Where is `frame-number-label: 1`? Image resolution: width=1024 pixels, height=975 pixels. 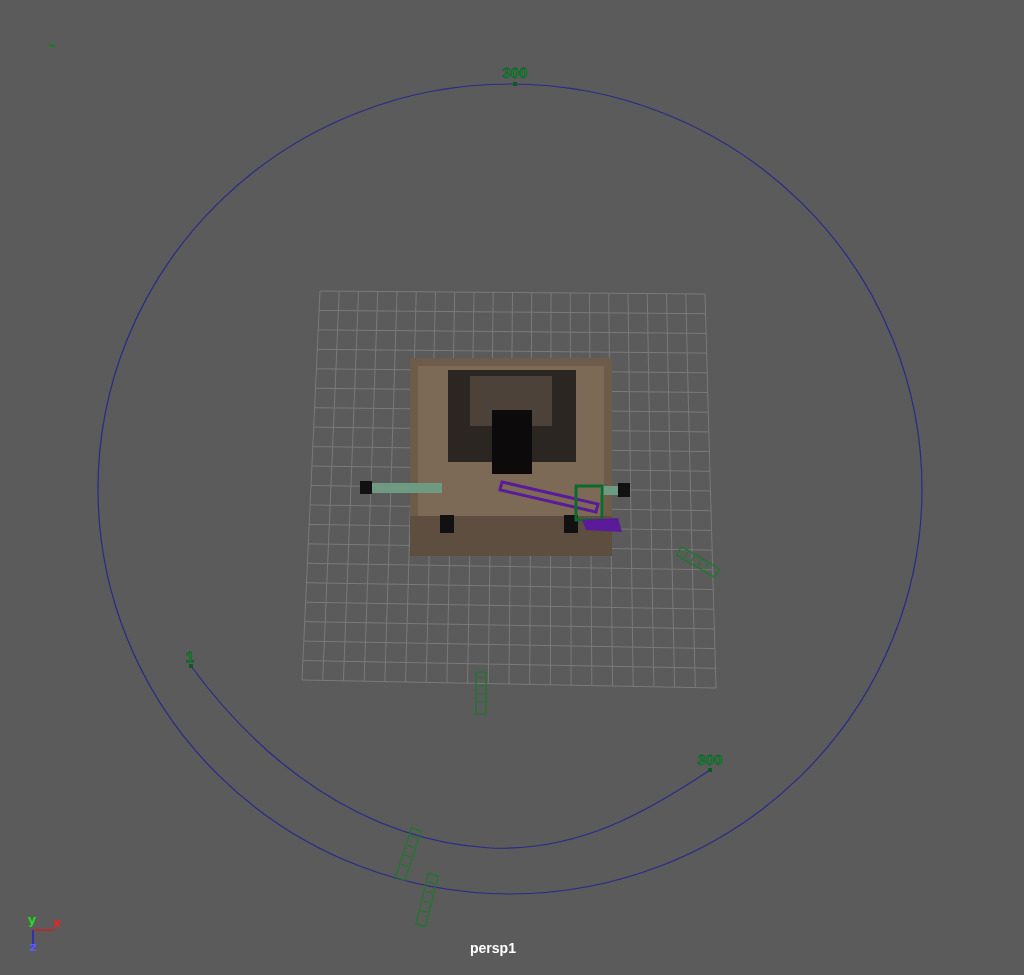 frame-number-label: 1 is located at coordinates (190, 656).